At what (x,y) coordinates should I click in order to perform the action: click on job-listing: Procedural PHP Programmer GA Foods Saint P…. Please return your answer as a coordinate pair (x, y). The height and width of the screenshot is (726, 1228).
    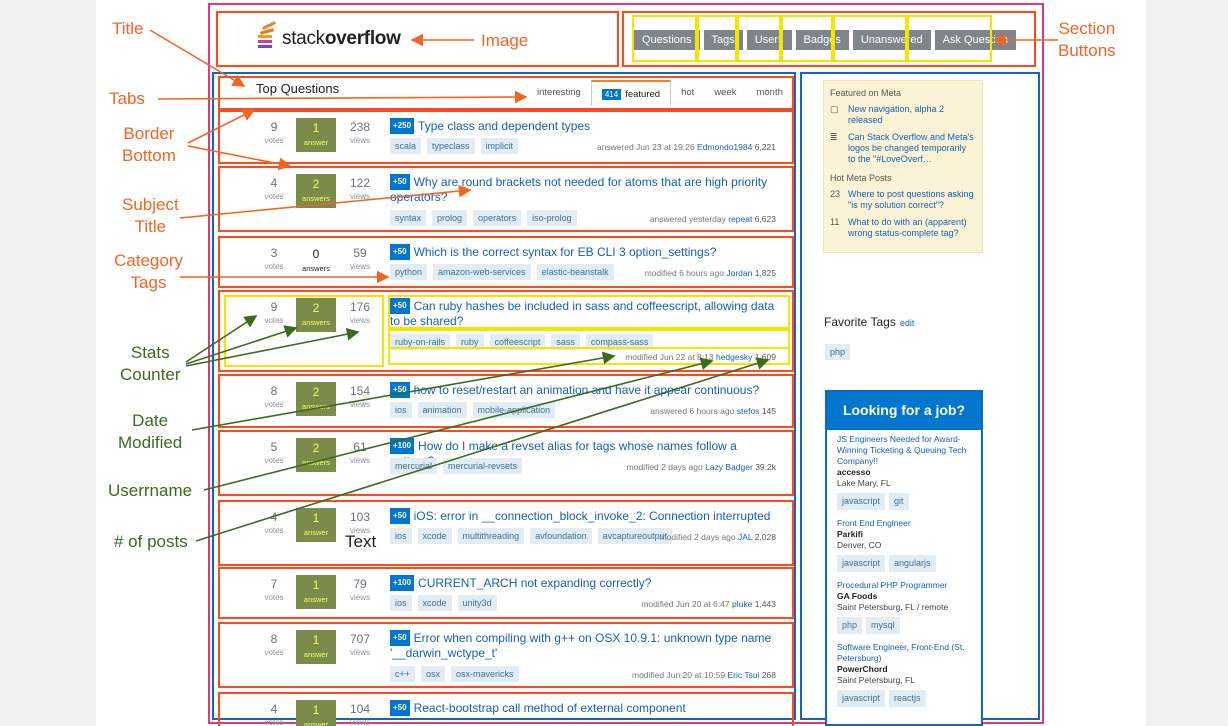
    Looking at the image, I should click on (904, 607).